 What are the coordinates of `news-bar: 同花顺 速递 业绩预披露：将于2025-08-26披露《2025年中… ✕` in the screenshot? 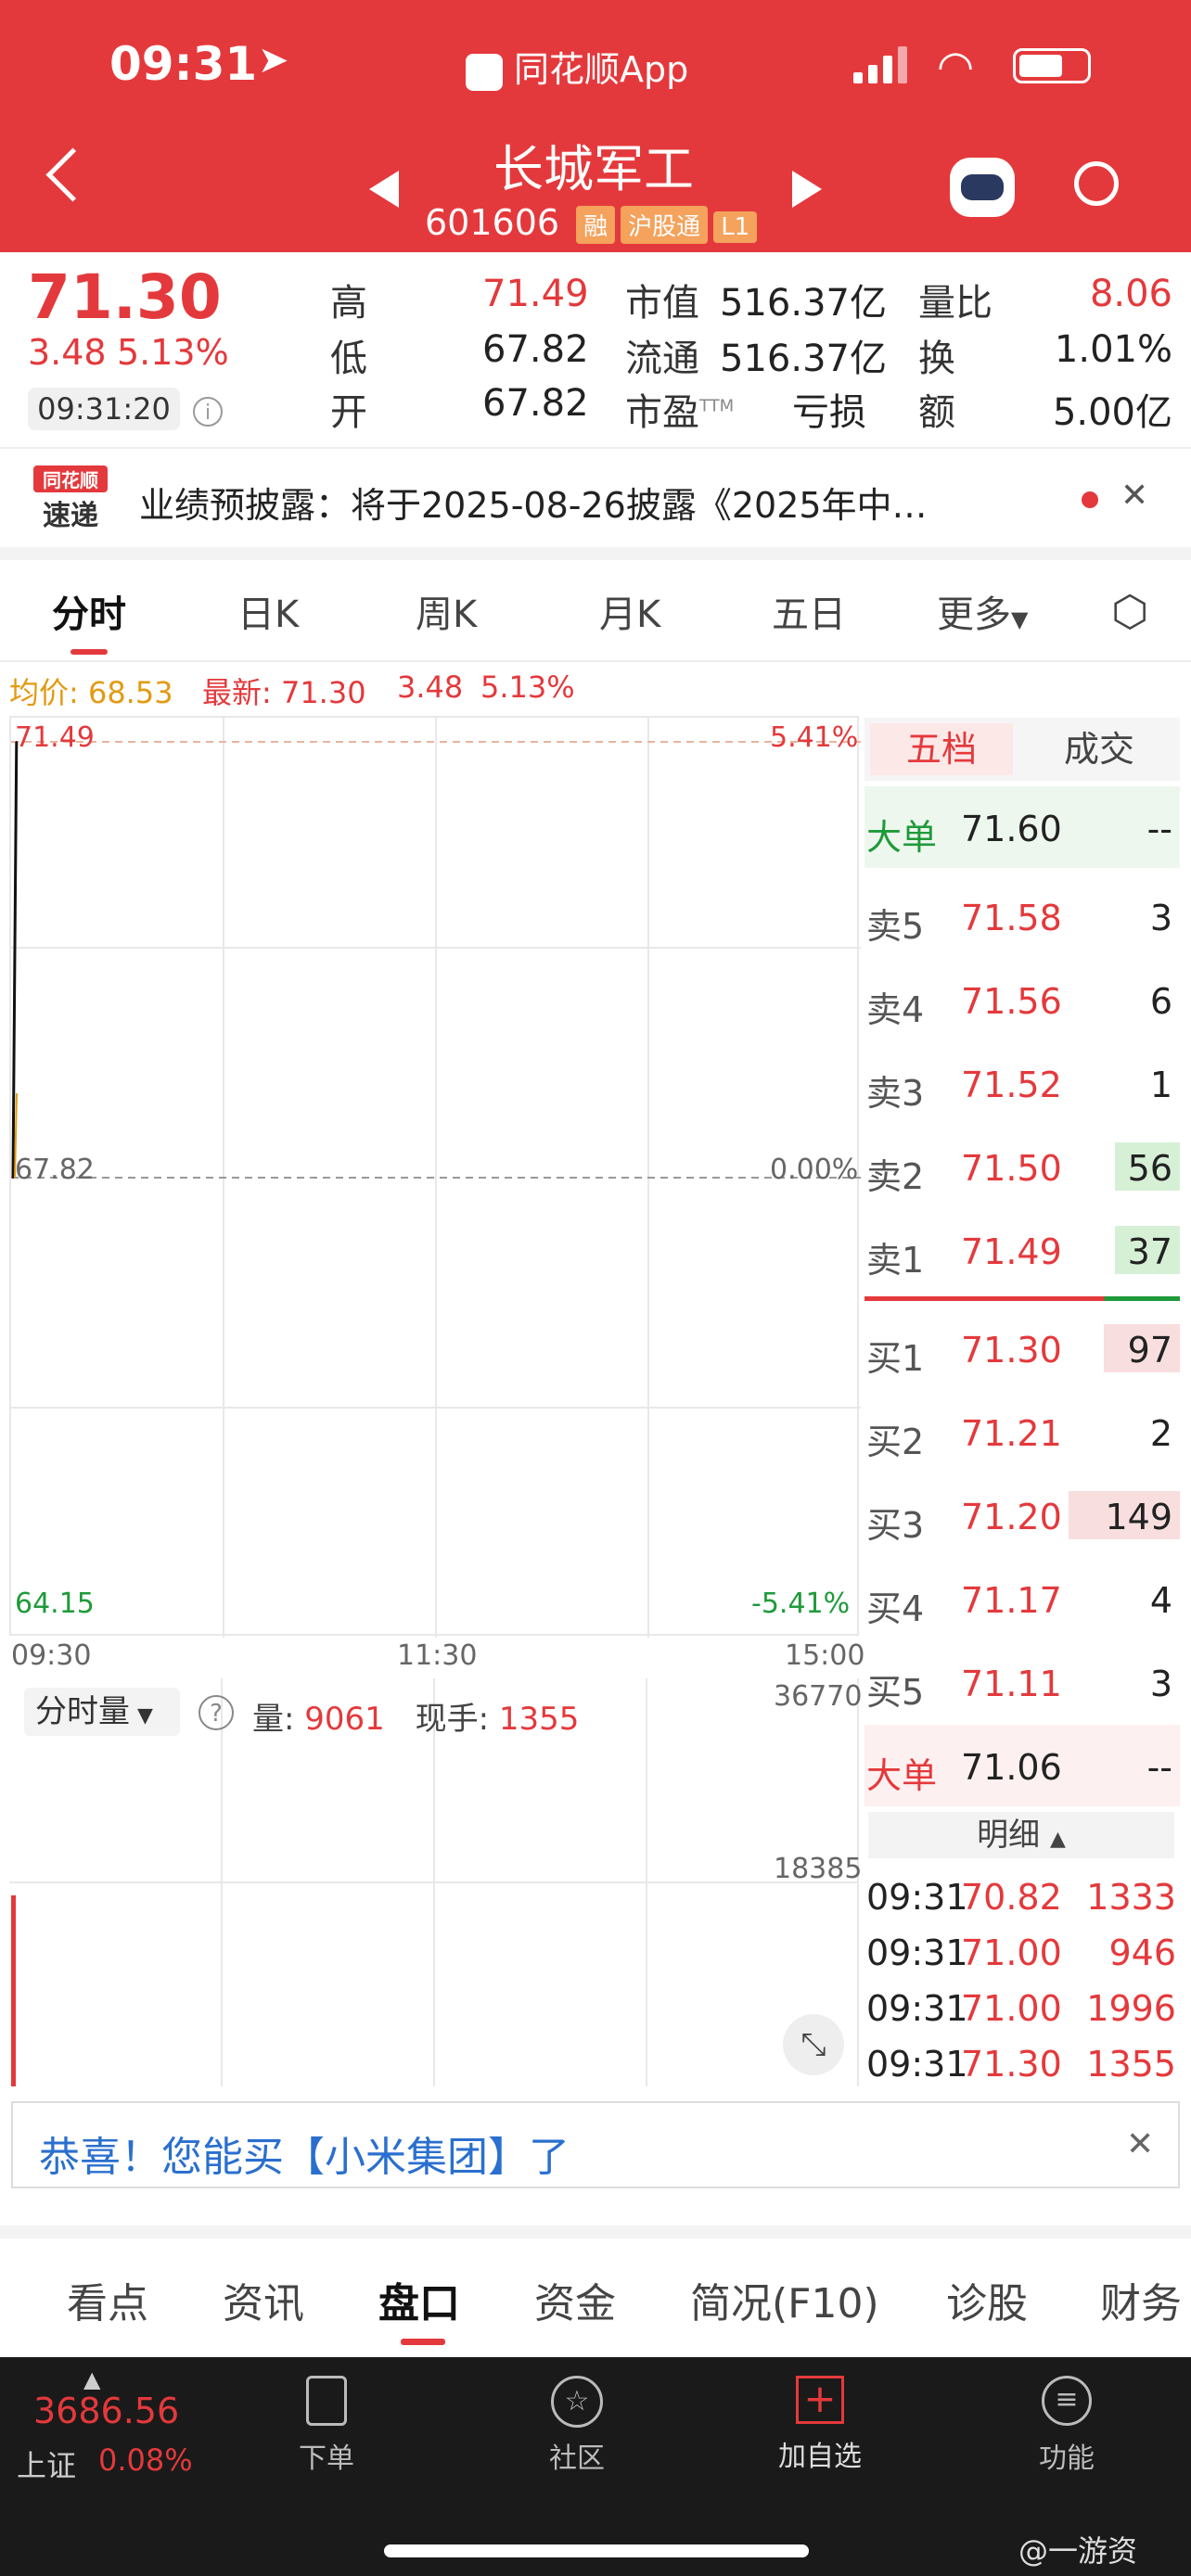 It's located at (595, 503).